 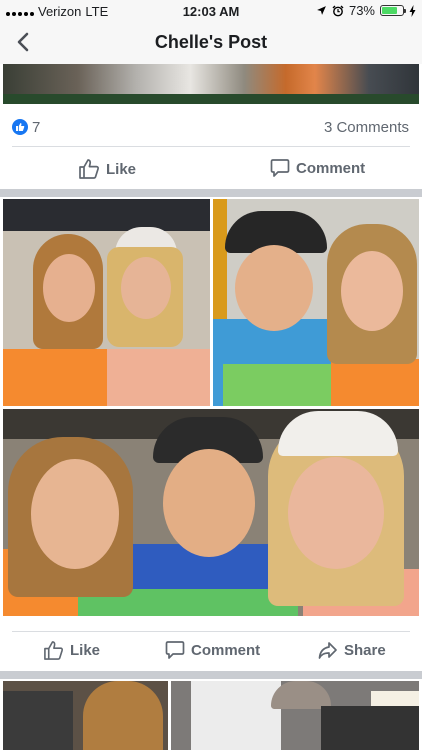 I want to click on status-right: 73%, so click(x=366, y=10).